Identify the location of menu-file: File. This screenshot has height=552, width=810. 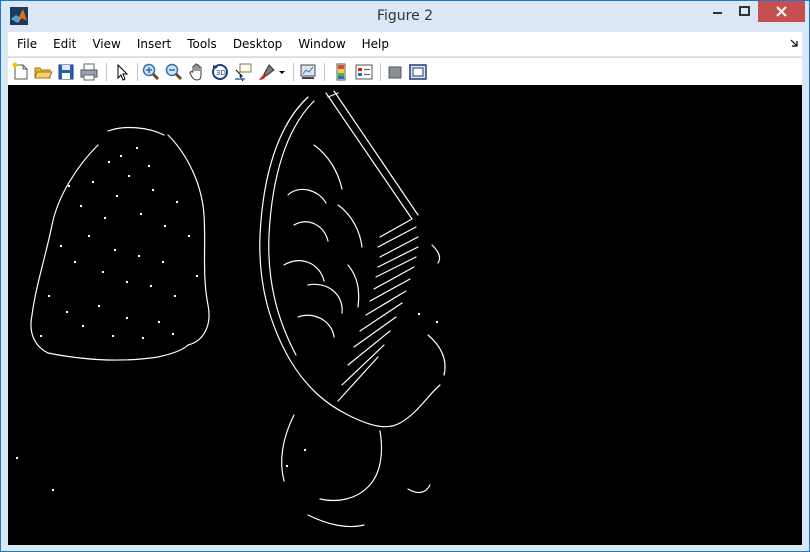
(26, 44).